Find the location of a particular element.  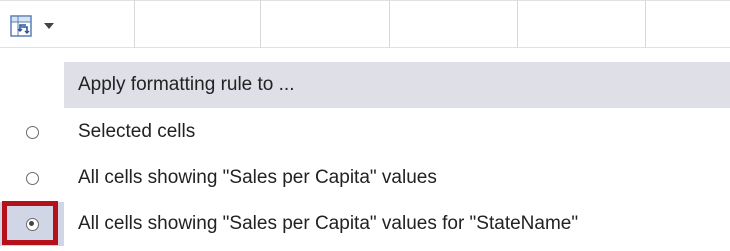

chevron-down-icon is located at coordinates (49, 25).